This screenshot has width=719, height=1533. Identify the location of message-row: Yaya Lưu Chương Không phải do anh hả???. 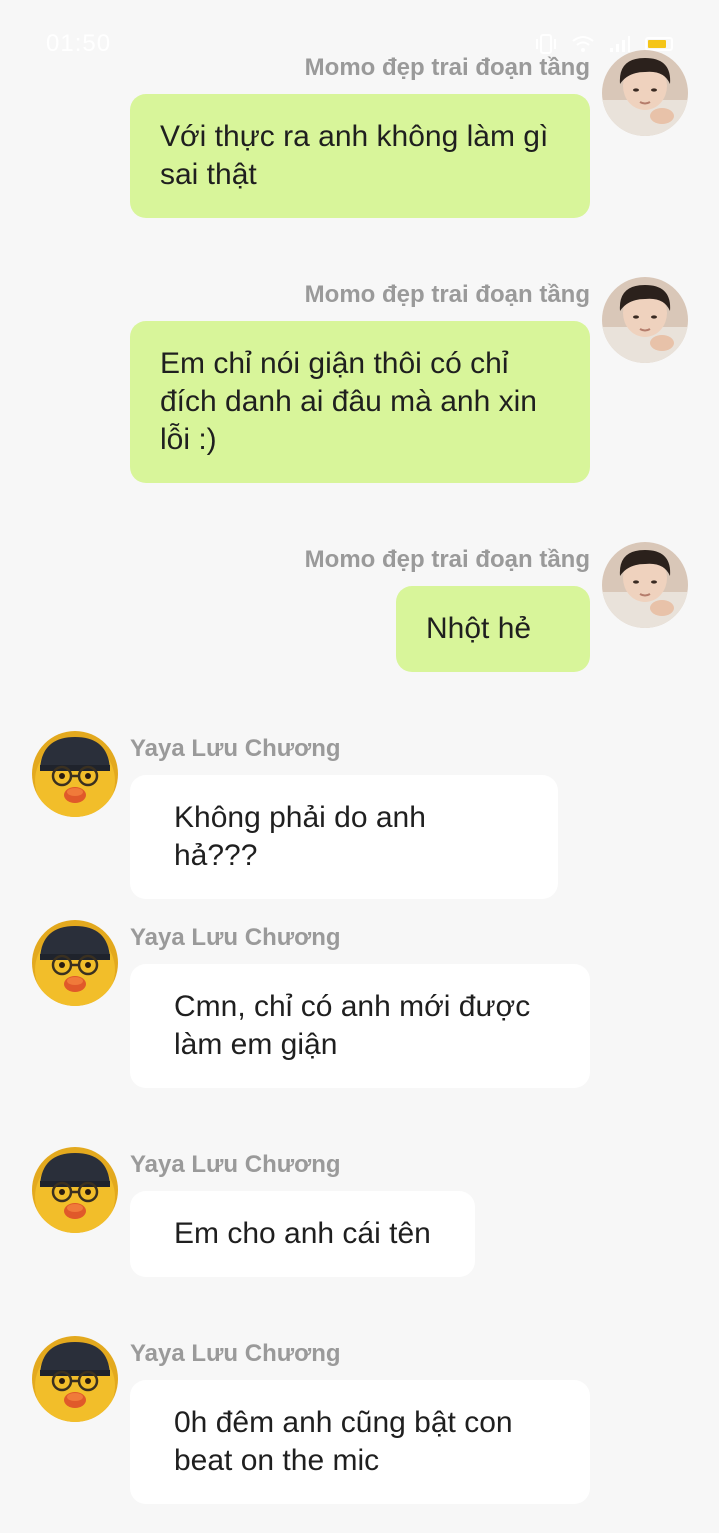
(359, 815).